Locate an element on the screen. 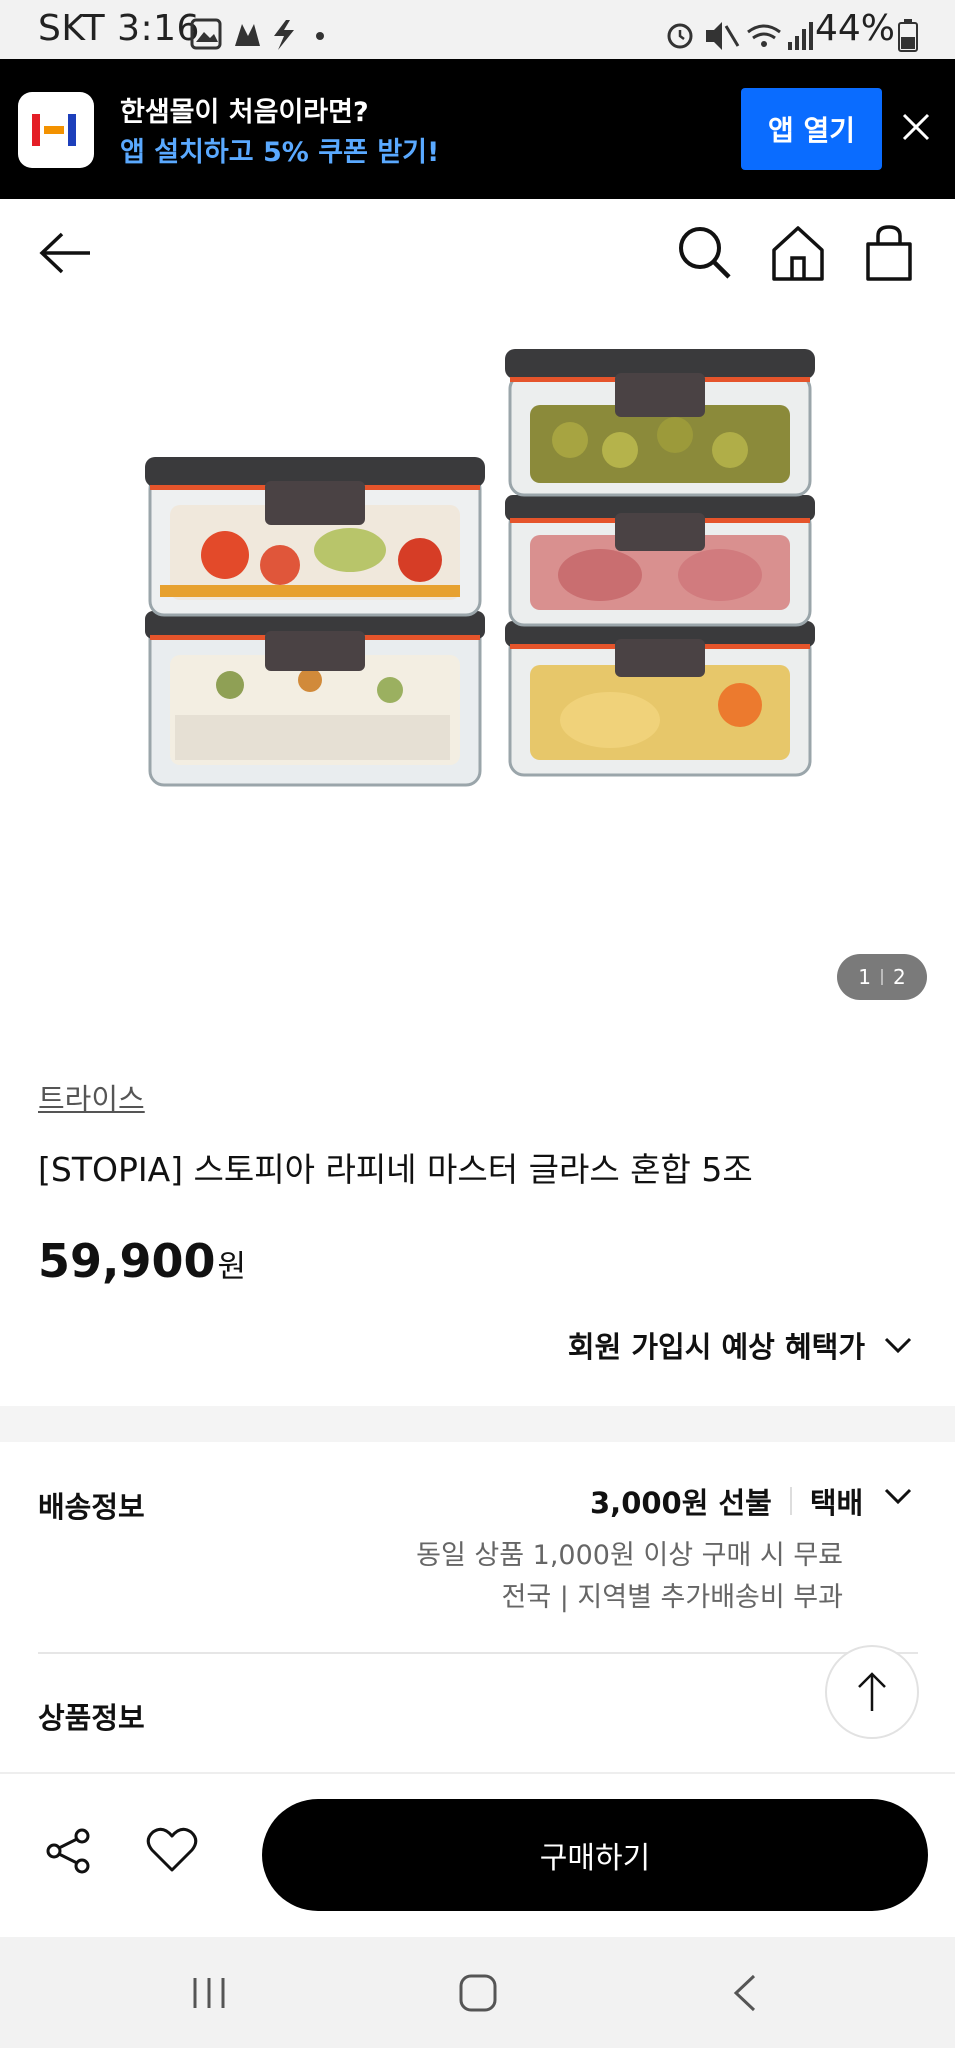  container-left-top is located at coordinates (315, 537).